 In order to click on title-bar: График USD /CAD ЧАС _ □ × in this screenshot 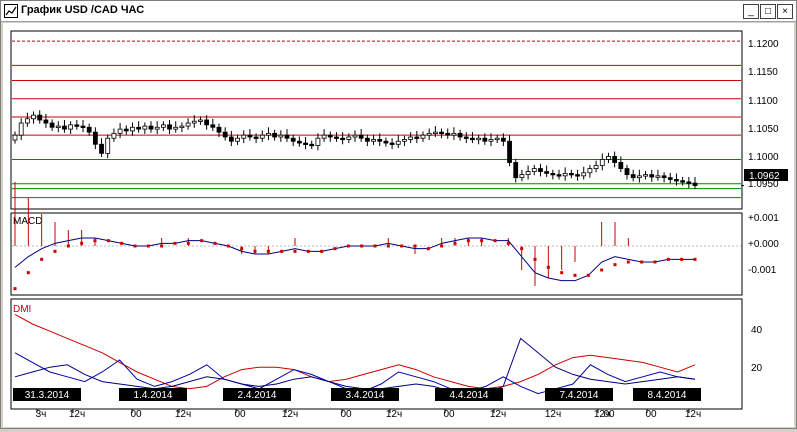, I will do `click(398, 11)`.